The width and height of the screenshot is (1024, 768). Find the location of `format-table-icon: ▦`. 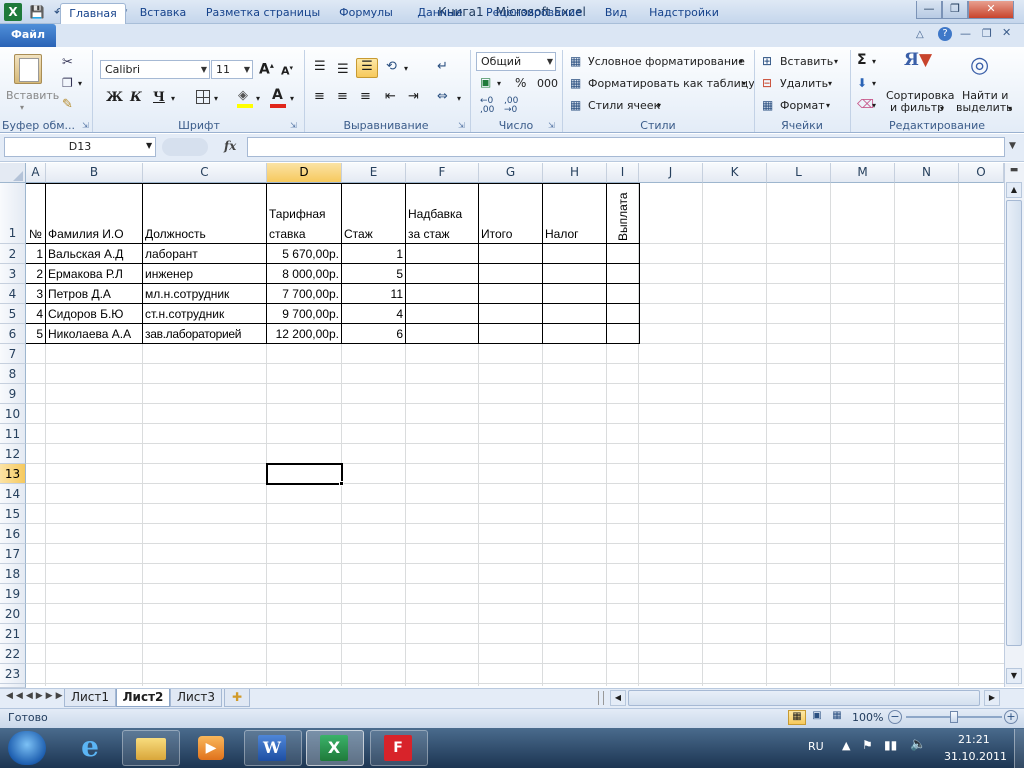

format-table-icon: ▦ is located at coordinates (575, 83).